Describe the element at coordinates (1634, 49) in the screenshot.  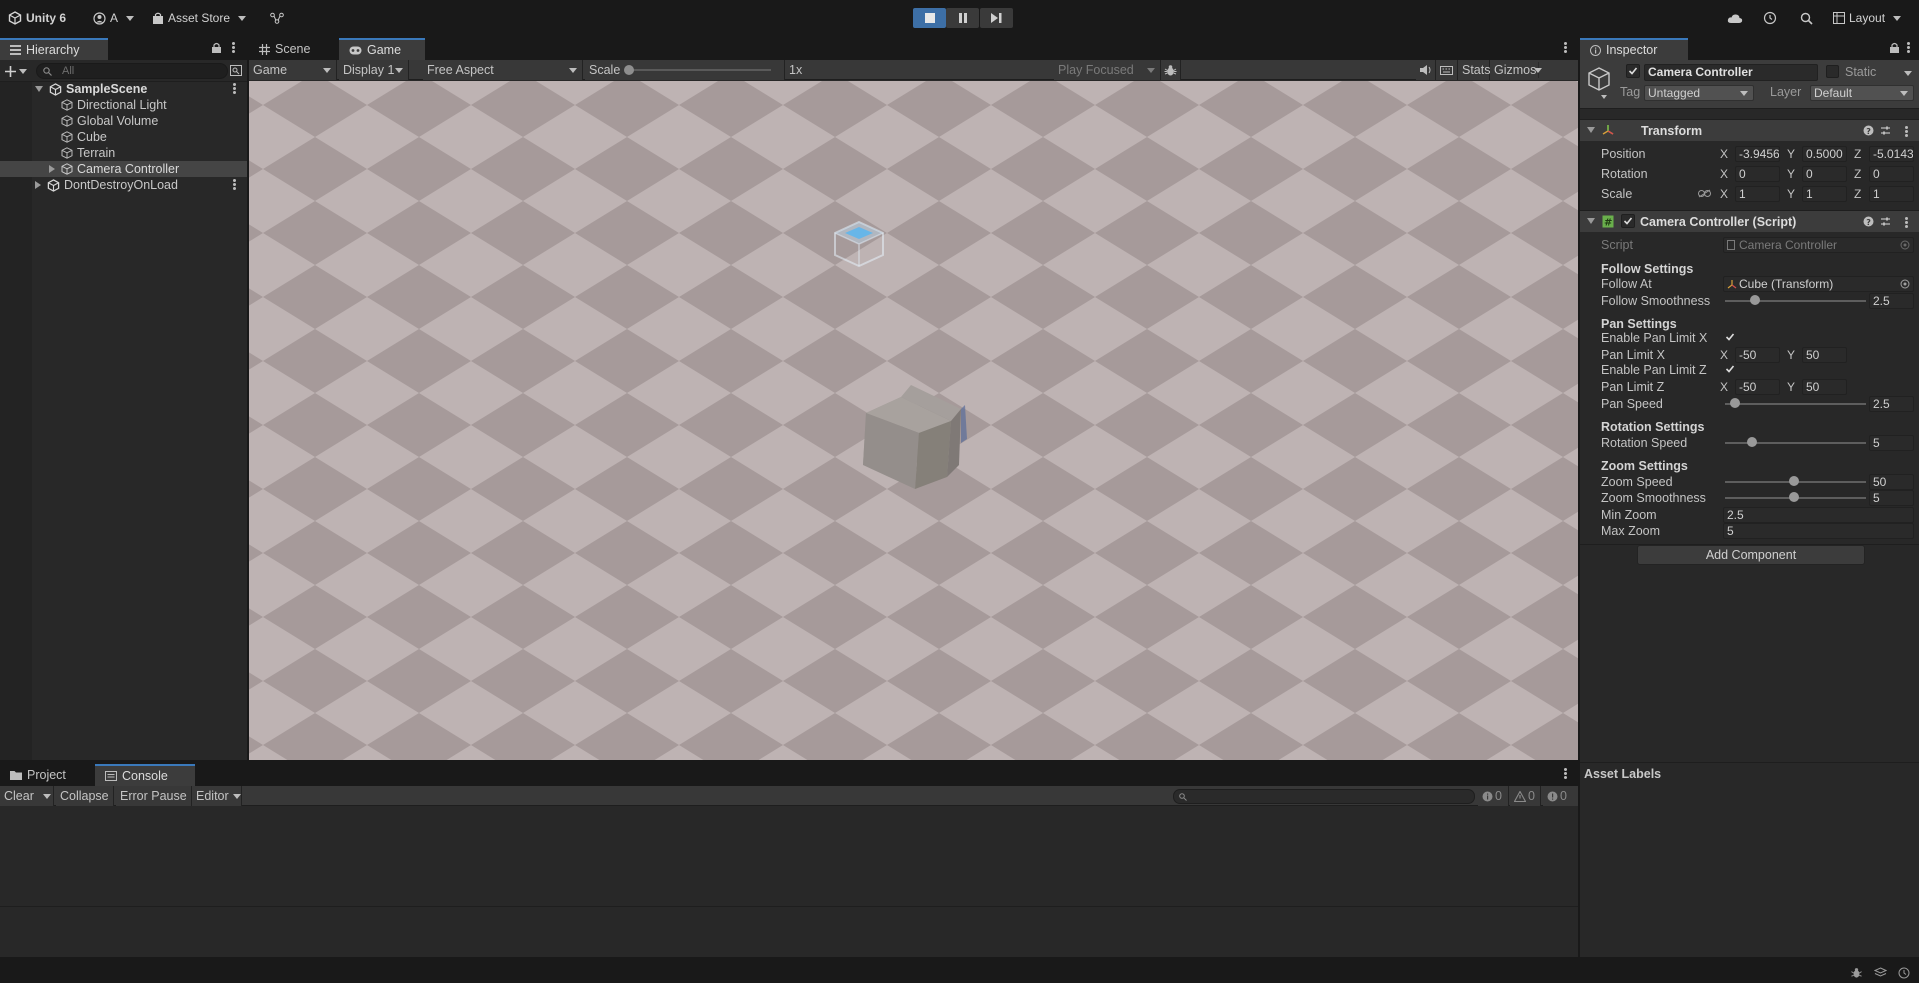
I see `tab-inspector: Inspector` at that location.